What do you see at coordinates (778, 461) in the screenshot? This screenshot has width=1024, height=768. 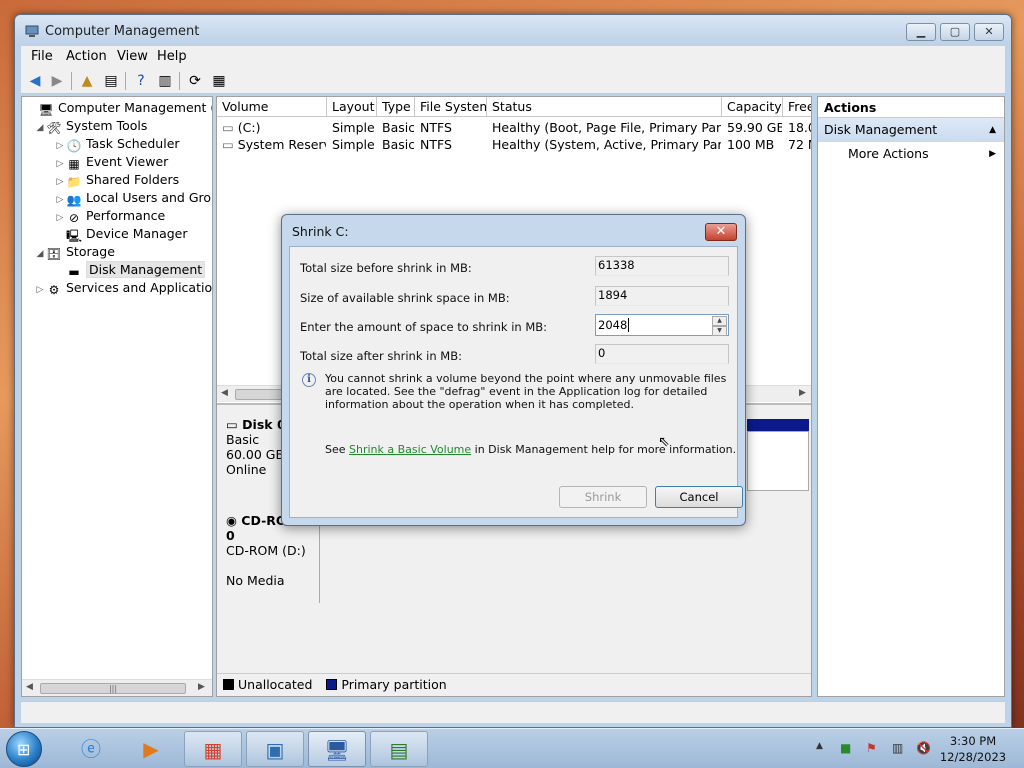 I see `partition-c-box` at bounding box center [778, 461].